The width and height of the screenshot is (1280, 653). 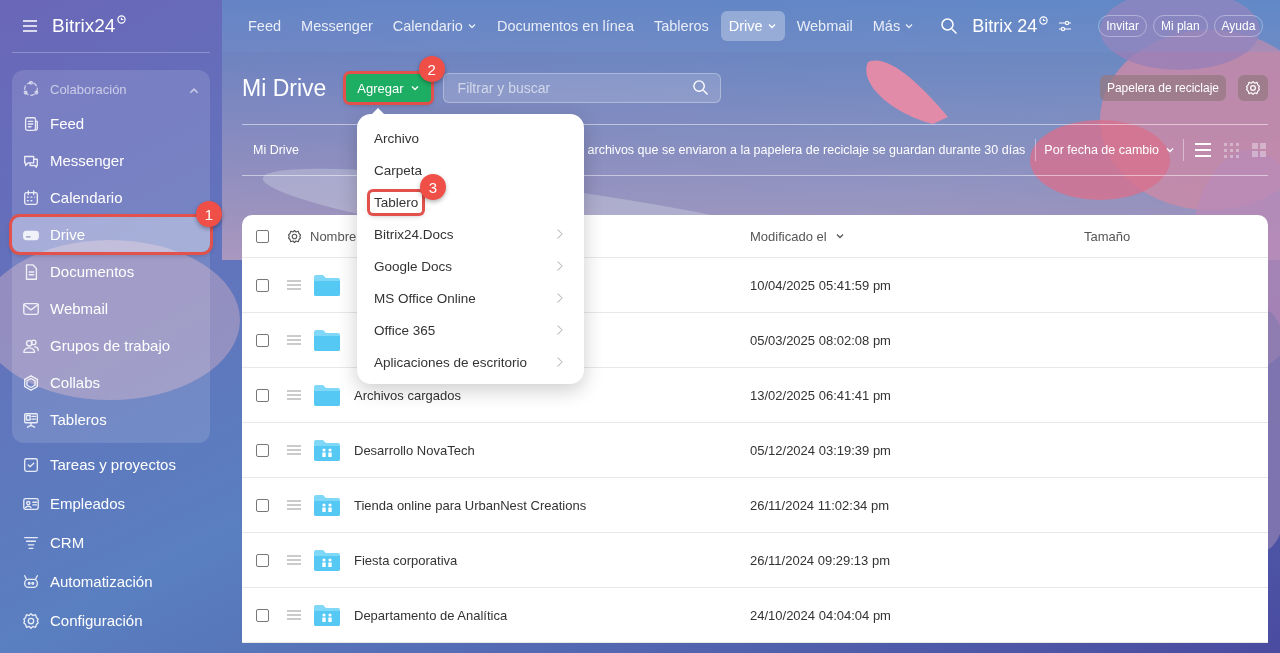 I want to click on nav-tab: Documentos en línea, so click(x=565, y=26).